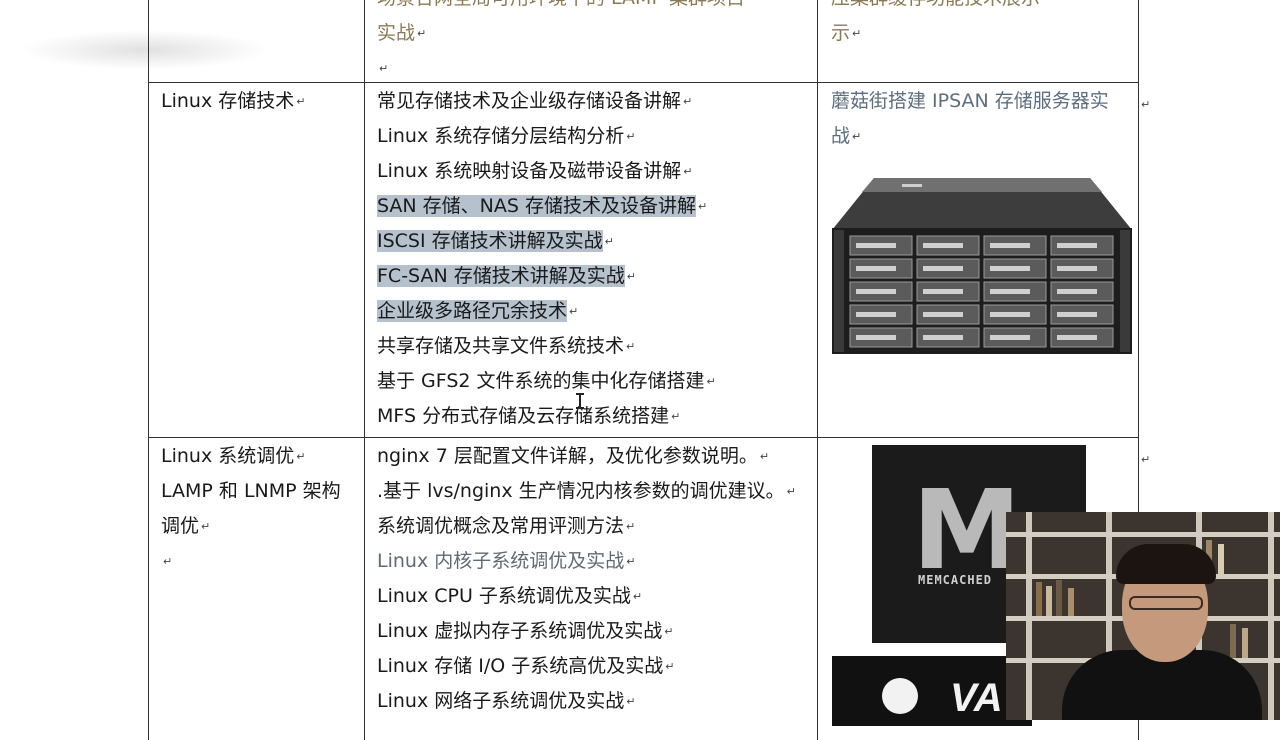  What do you see at coordinates (1146, 104) in the screenshot?
I see `edge-paragraph-mark-1: ↵` at bounding box center [1146, 104].